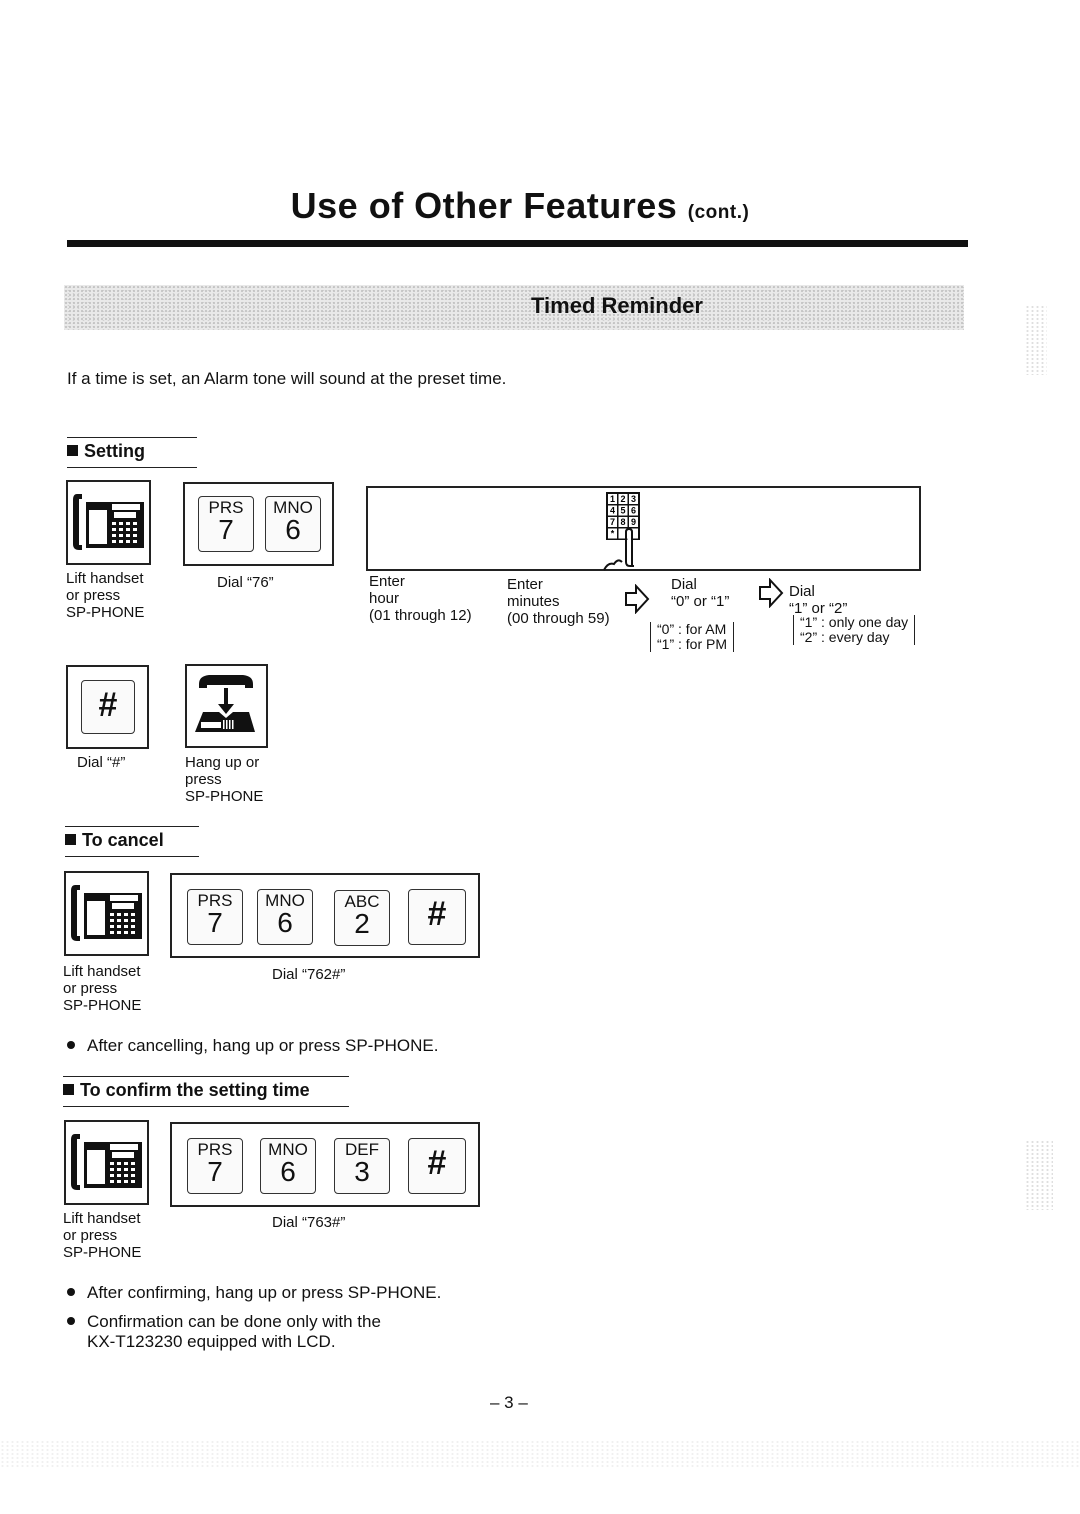 The width and height of the screenshot is (1080, 1514). Describe the element at coordinates (114, 451) in the screenshot. I see `setting-heading-text: Setting` at that location.